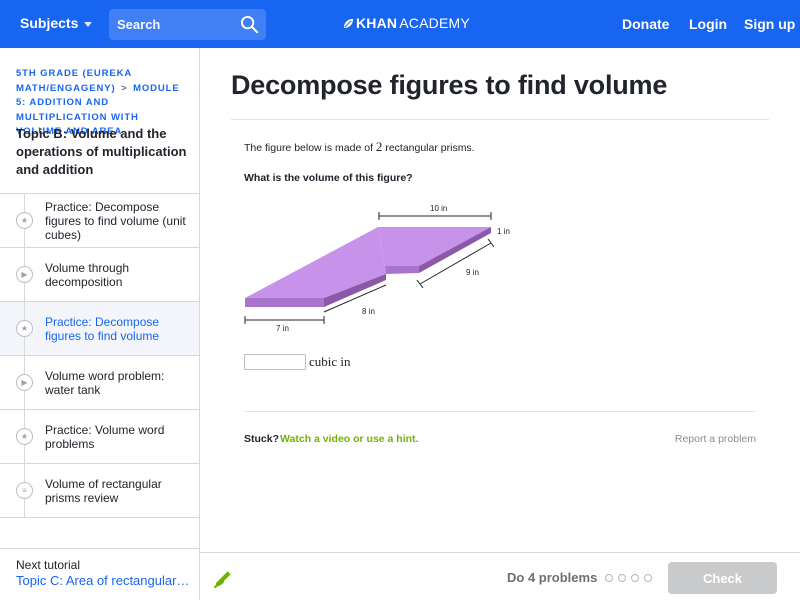 The image size is (800, 600). What do you see at coordinates (224, 578) in the screenshot?
I see `scratchpad-pencil-icon` at bounding box center [224, 578].